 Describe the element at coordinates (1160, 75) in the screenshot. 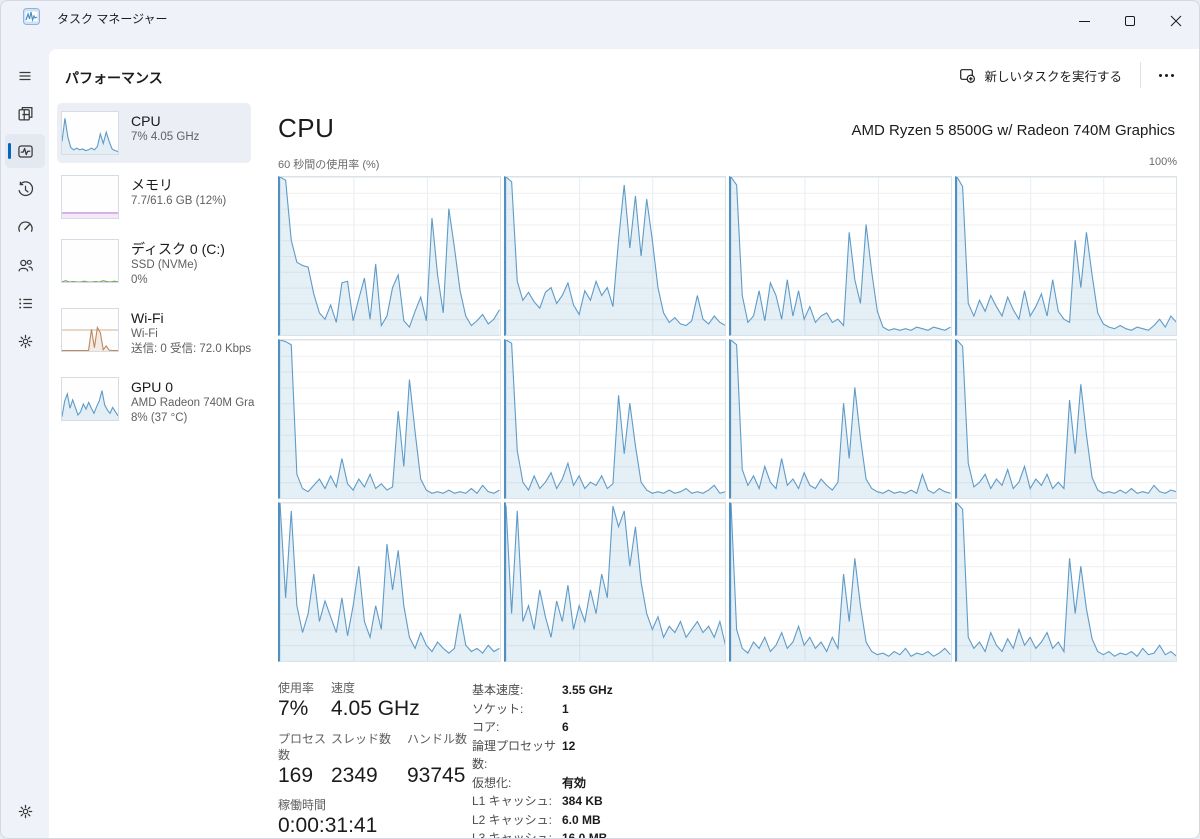

I see `ellipsis-icon` at that location.